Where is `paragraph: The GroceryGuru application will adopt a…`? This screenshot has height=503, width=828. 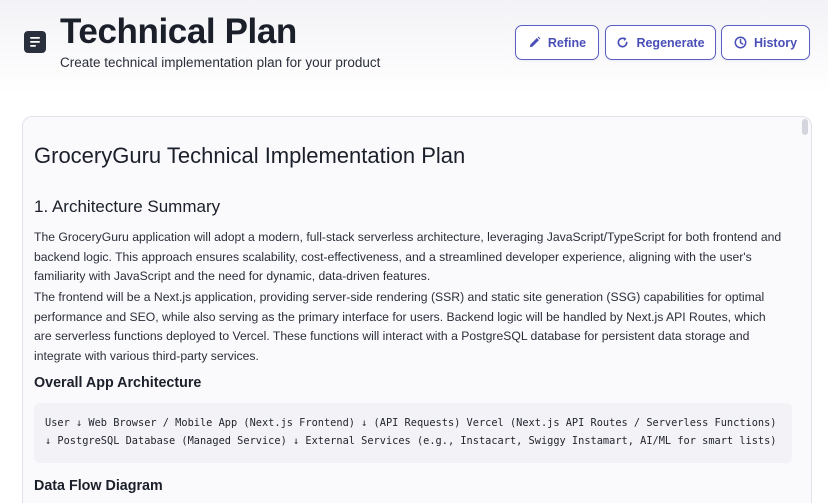
paragraph: The GroceryGuru application will adopt a… is located at coordinates (408, 256).